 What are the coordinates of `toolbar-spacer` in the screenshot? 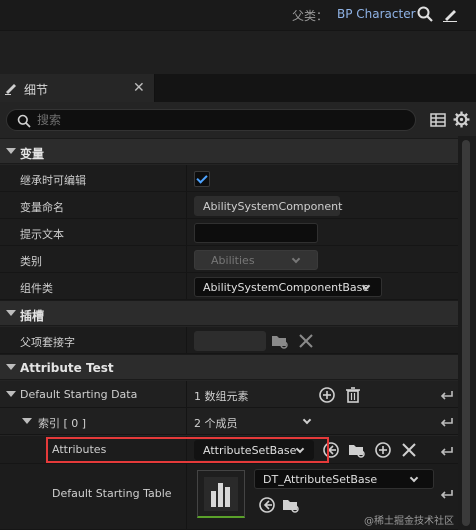 It's located at (238, 52).